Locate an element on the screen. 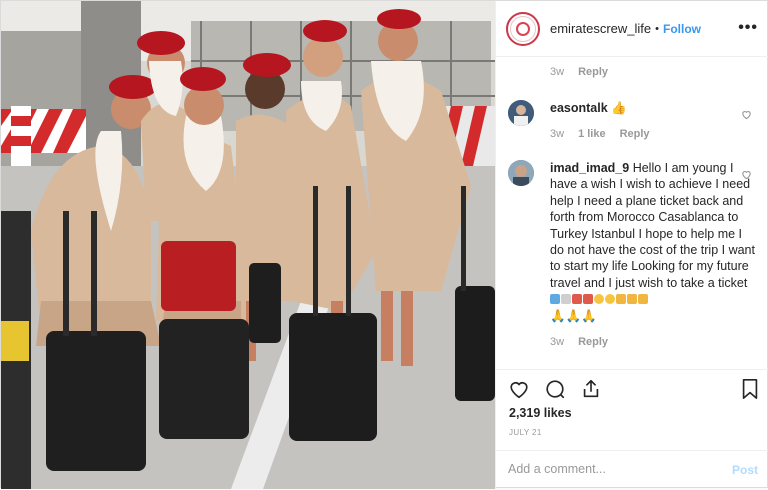 The image size is (768, 490). comment-meta: 3w 1 like Reply is located at coordinates (654, 134).